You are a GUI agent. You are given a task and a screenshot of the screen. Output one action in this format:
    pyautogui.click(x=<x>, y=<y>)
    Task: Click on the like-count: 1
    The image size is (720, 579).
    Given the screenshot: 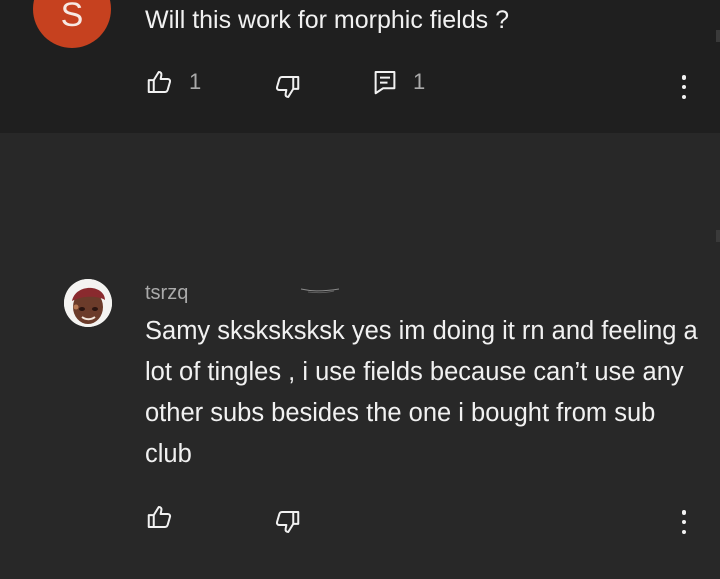 What is the action you would take?
    pyautogui.click(x=195, y=81)
    